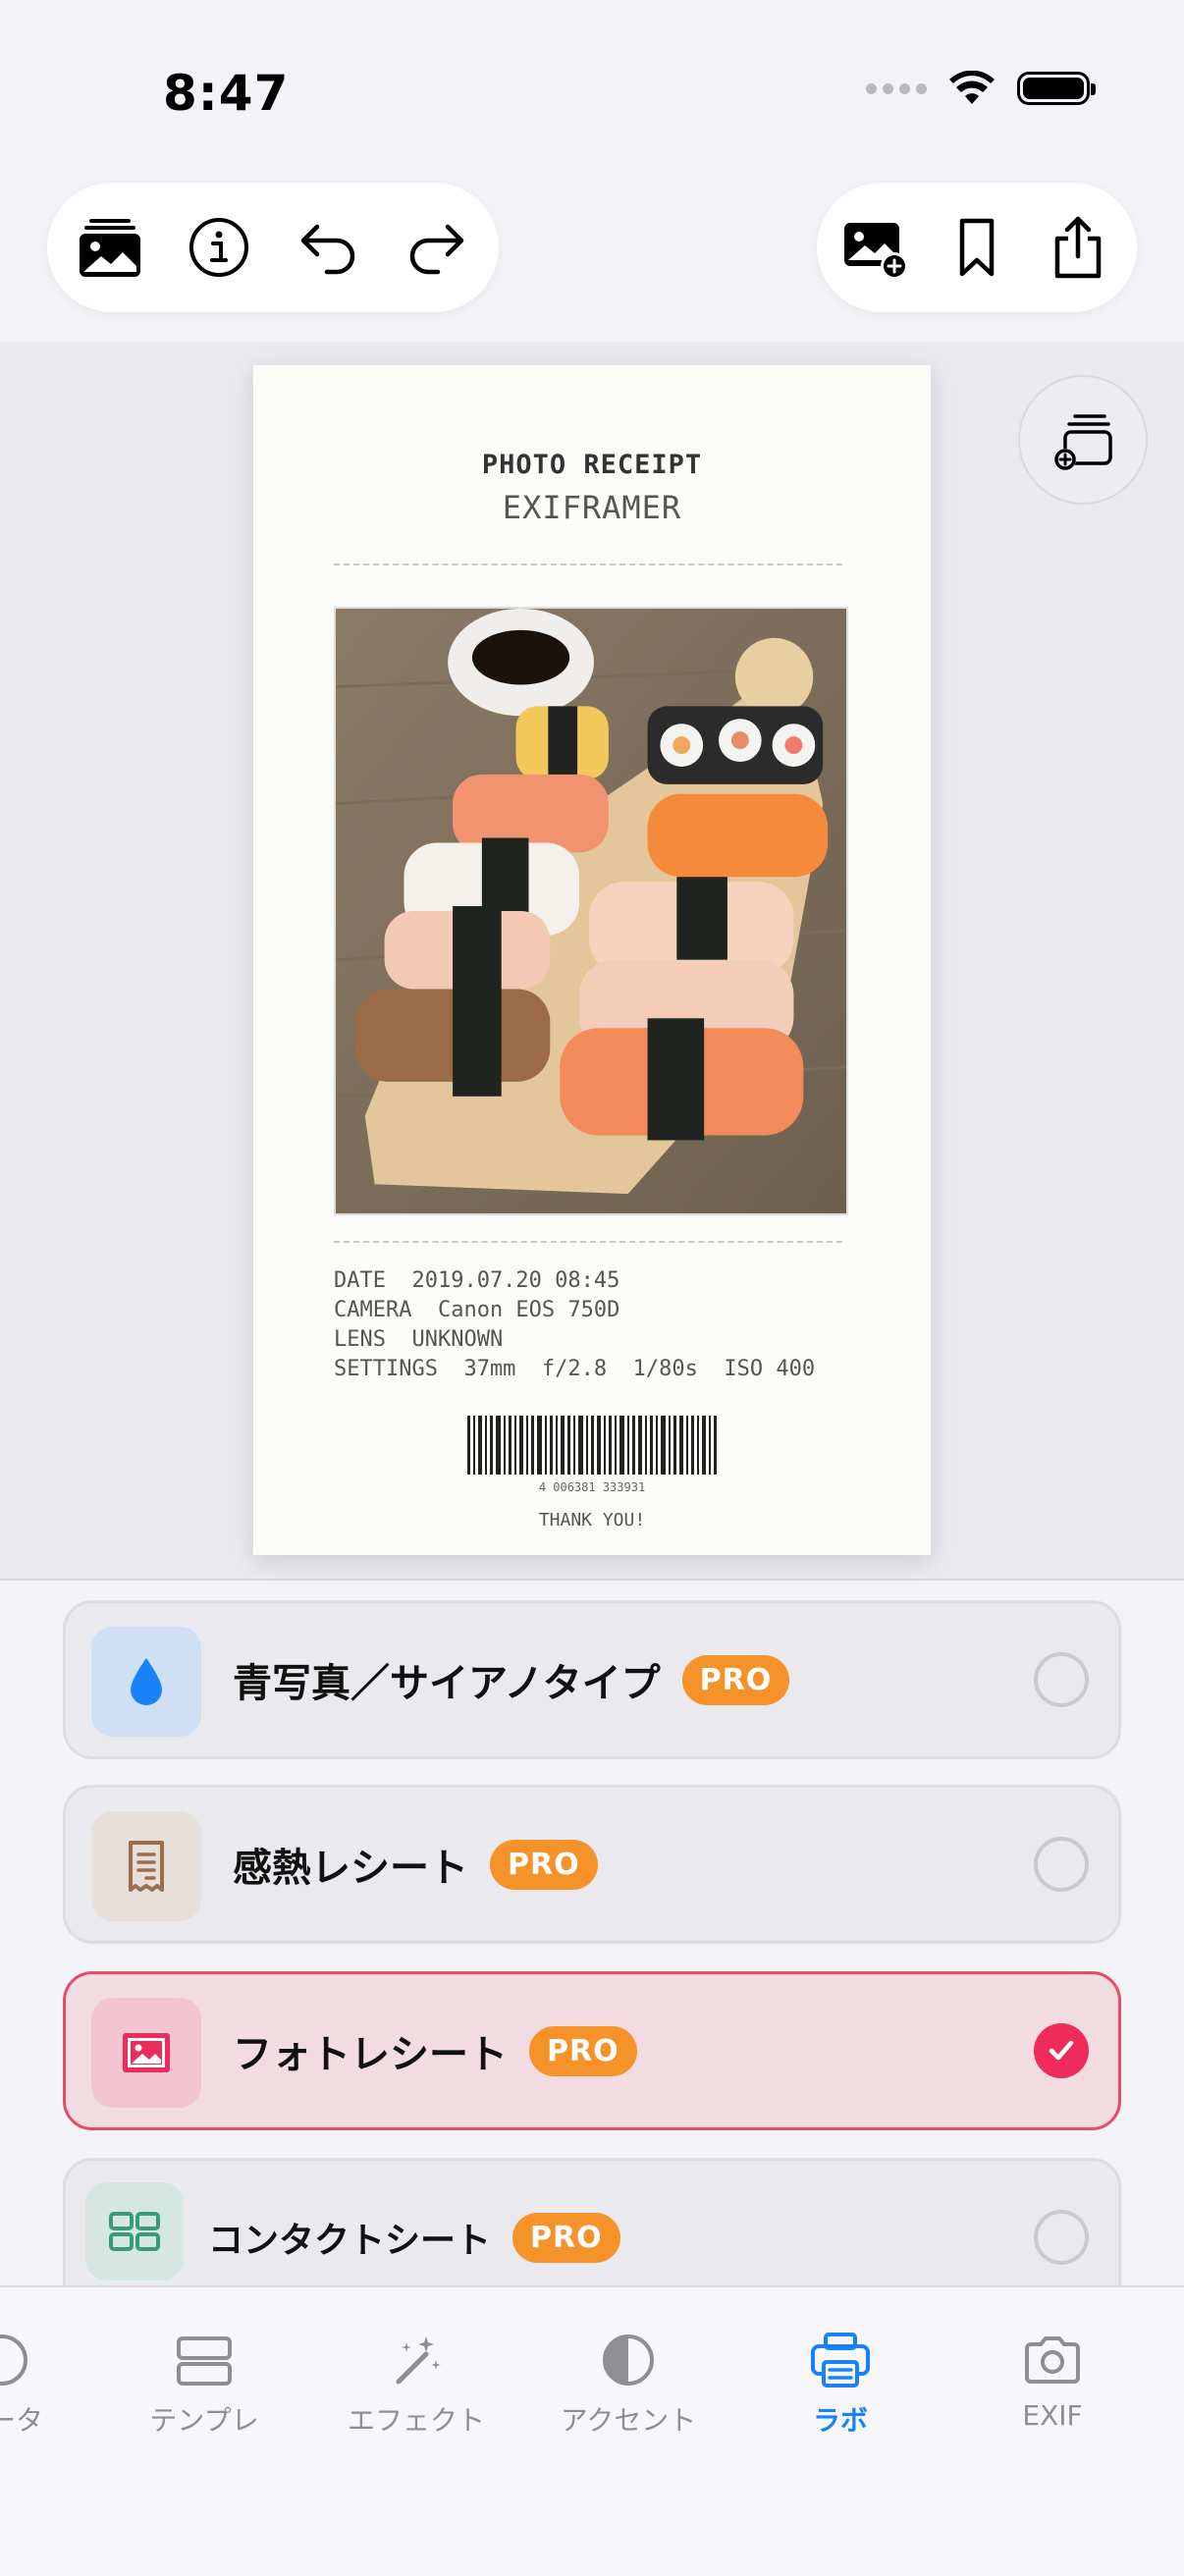 The width and height of the screenshot is (1184, 2576). I want to click on toolbar-left, so click(273, 247).